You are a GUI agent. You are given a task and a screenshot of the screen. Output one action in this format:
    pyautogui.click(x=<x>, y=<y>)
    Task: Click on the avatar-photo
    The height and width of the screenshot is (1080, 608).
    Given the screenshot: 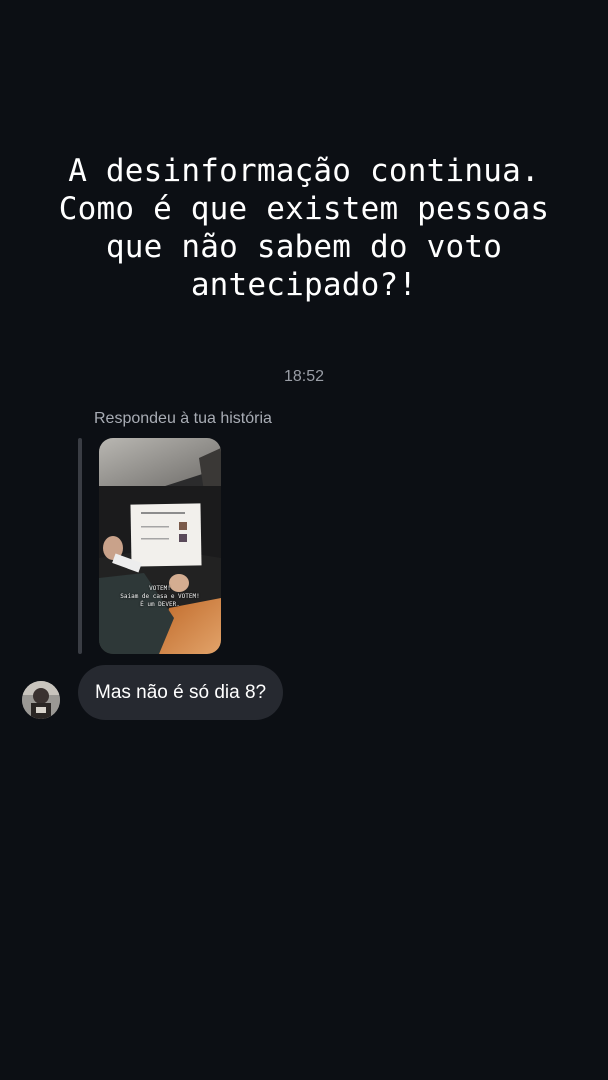 What is the action you would take?
    pyautogui.click(x=41, y=700)
    